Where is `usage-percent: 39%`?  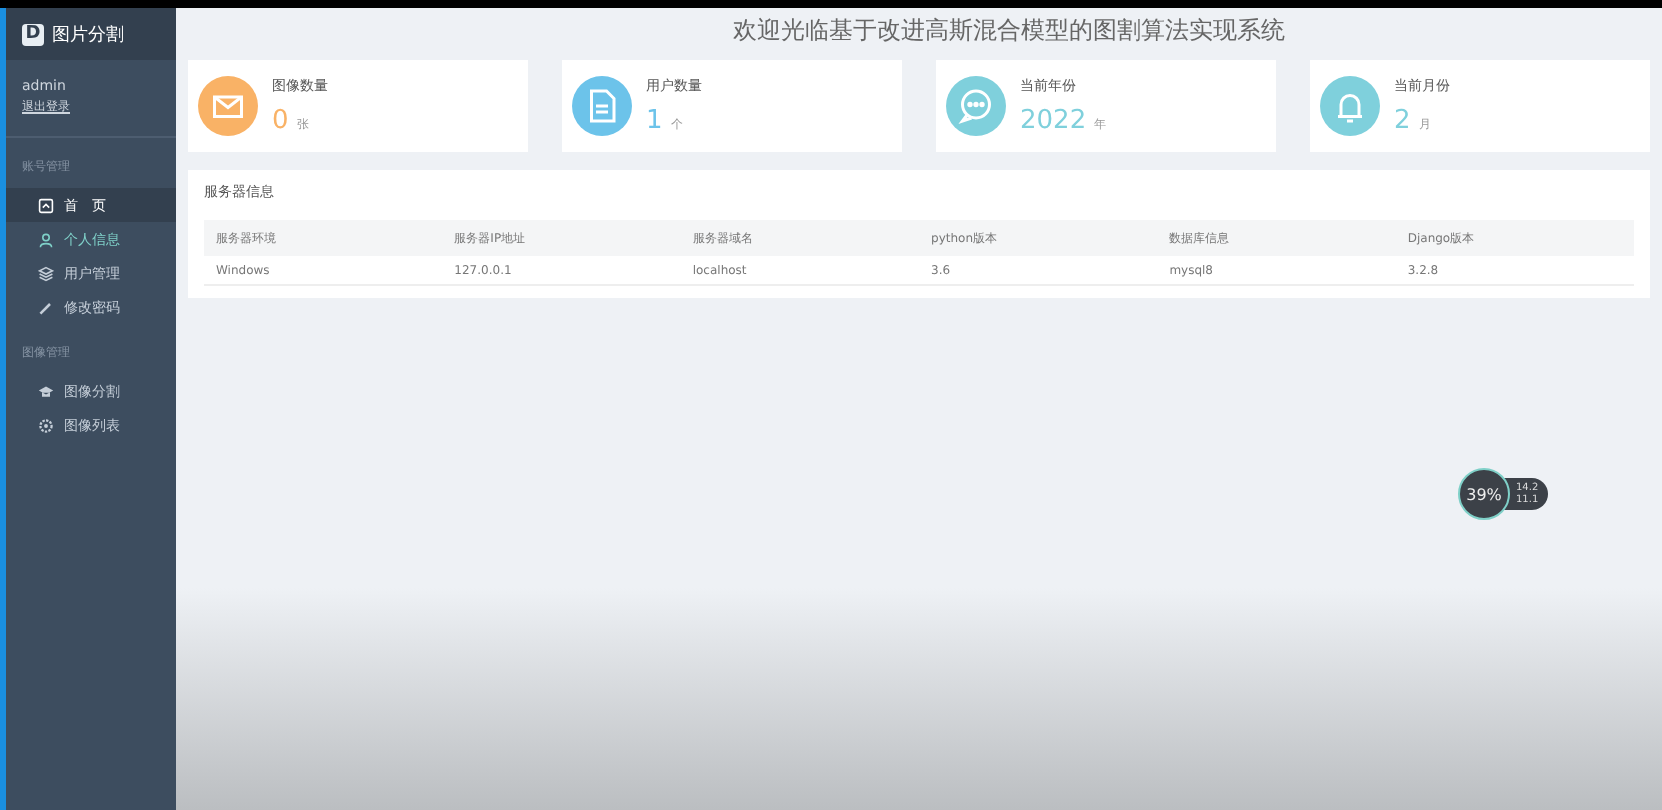
usage-percent: 39% is located at coordinates (1484, 494).